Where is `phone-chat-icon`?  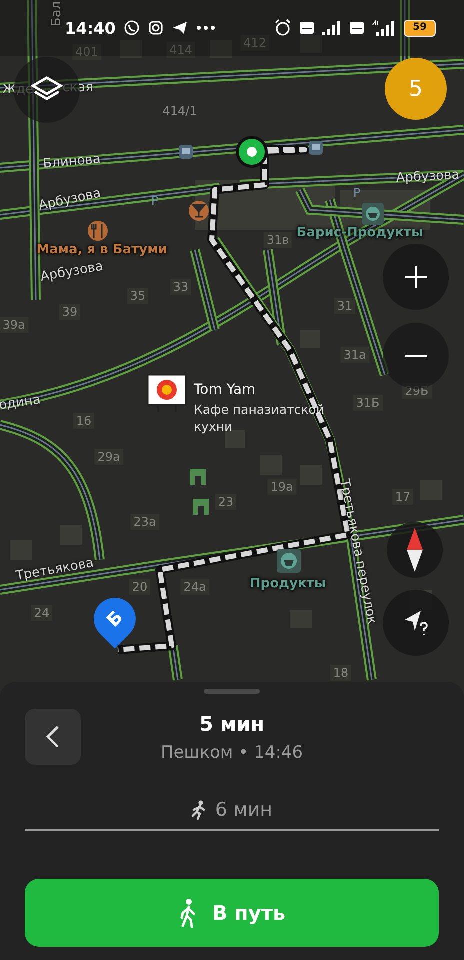
phone-chat-icon is located at coordinates (132, 28).